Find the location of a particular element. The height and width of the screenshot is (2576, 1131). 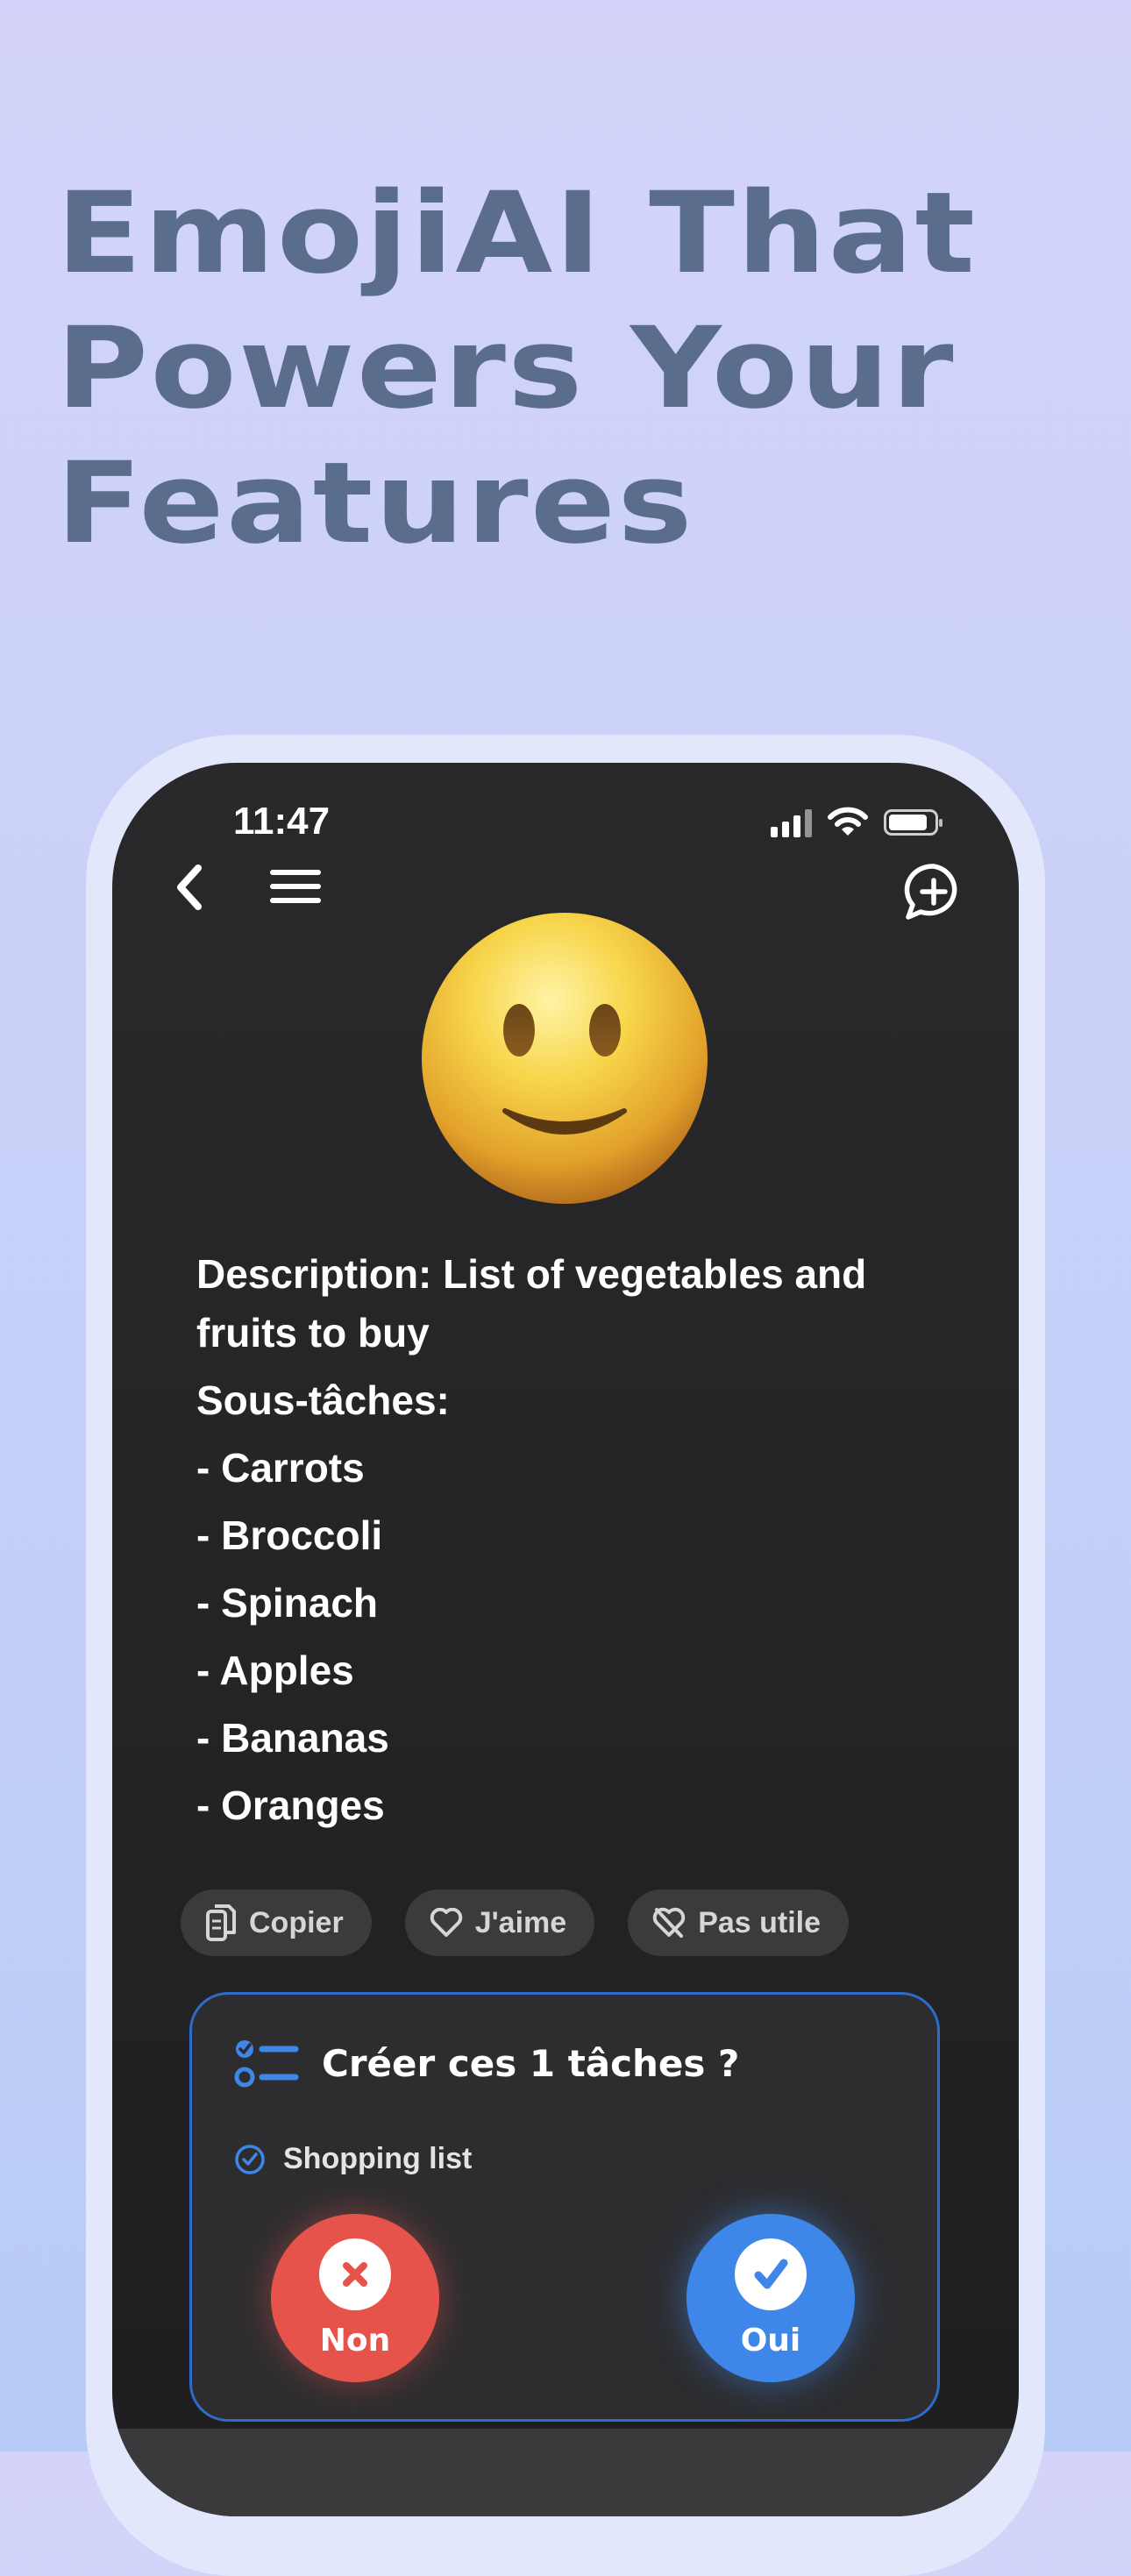

signal-icon is located at coordinates (791, 822).